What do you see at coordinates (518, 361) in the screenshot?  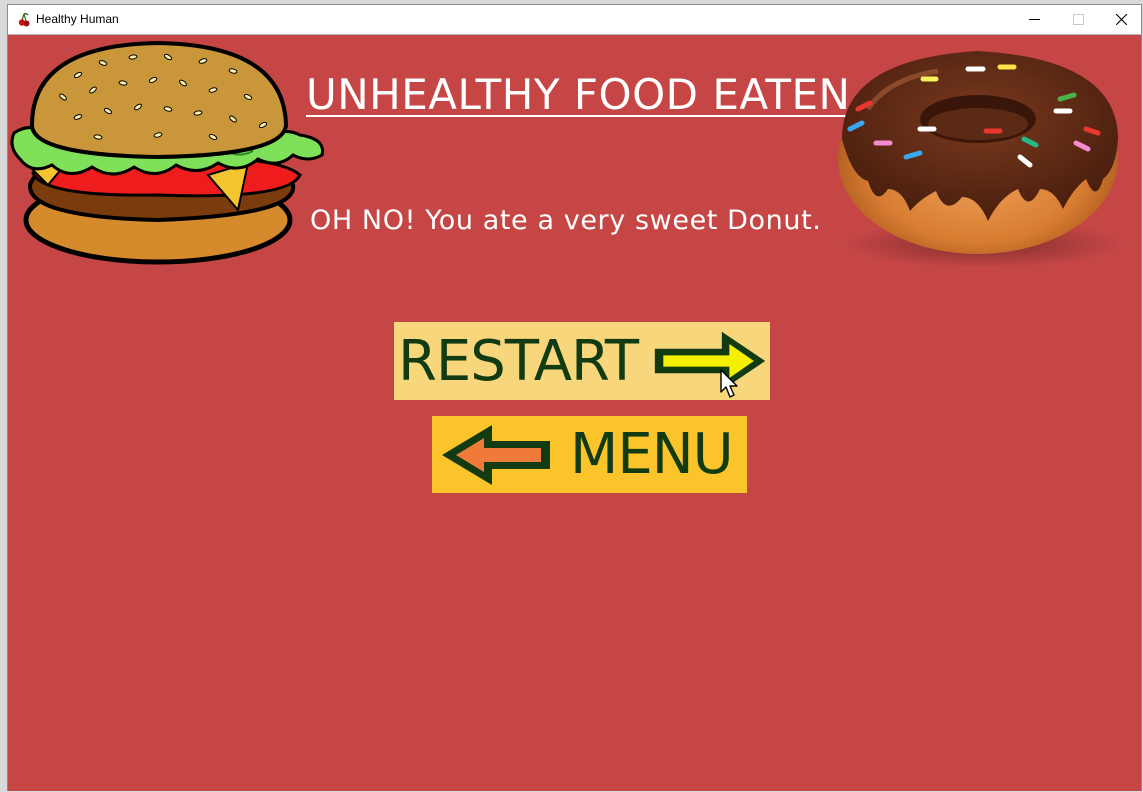 I see `restart-button-label: RESTART` at bounding box center [518, 361].